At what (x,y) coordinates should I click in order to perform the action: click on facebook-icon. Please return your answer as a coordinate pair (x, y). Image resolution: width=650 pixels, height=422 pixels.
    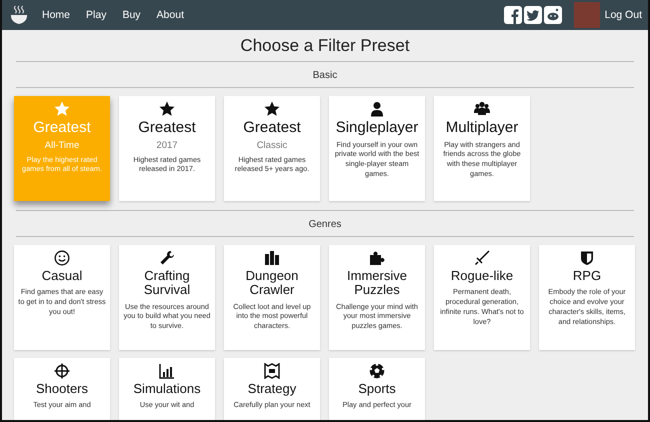
    Looking at the image, I should click on (513, 15).